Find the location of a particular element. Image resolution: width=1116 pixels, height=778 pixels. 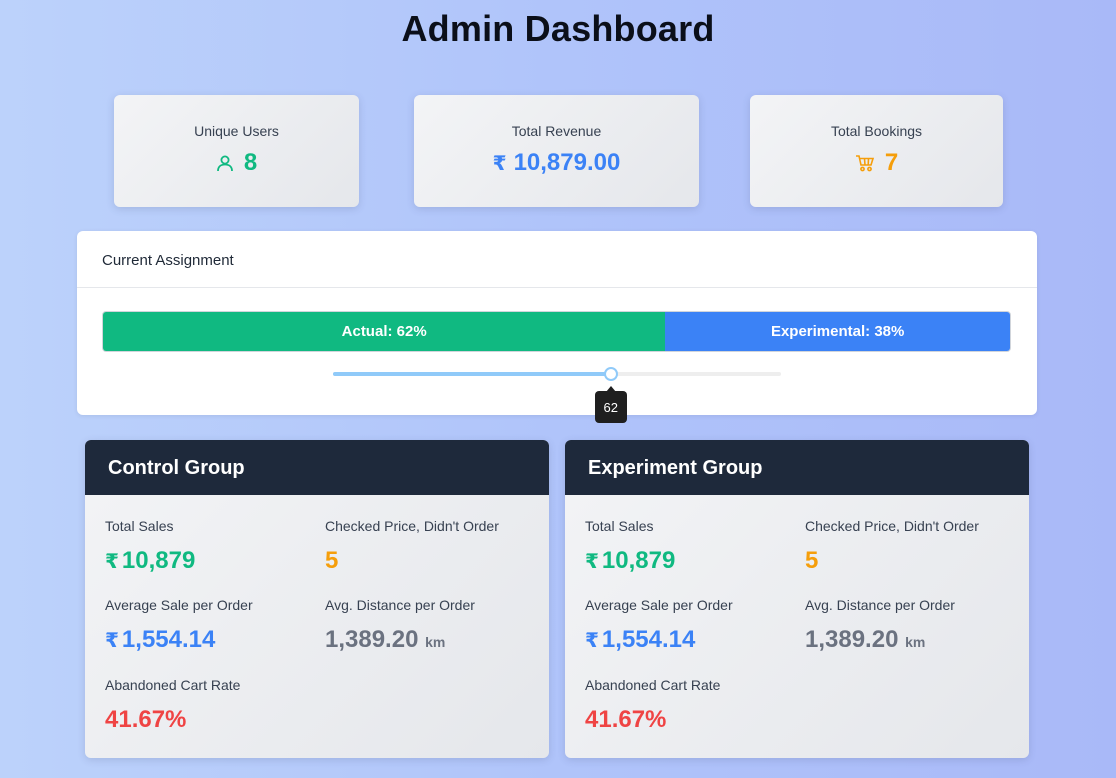

control-avg-distance: Avg. Distance per Order 1,389.20 km is located at coordinates (400, 625).